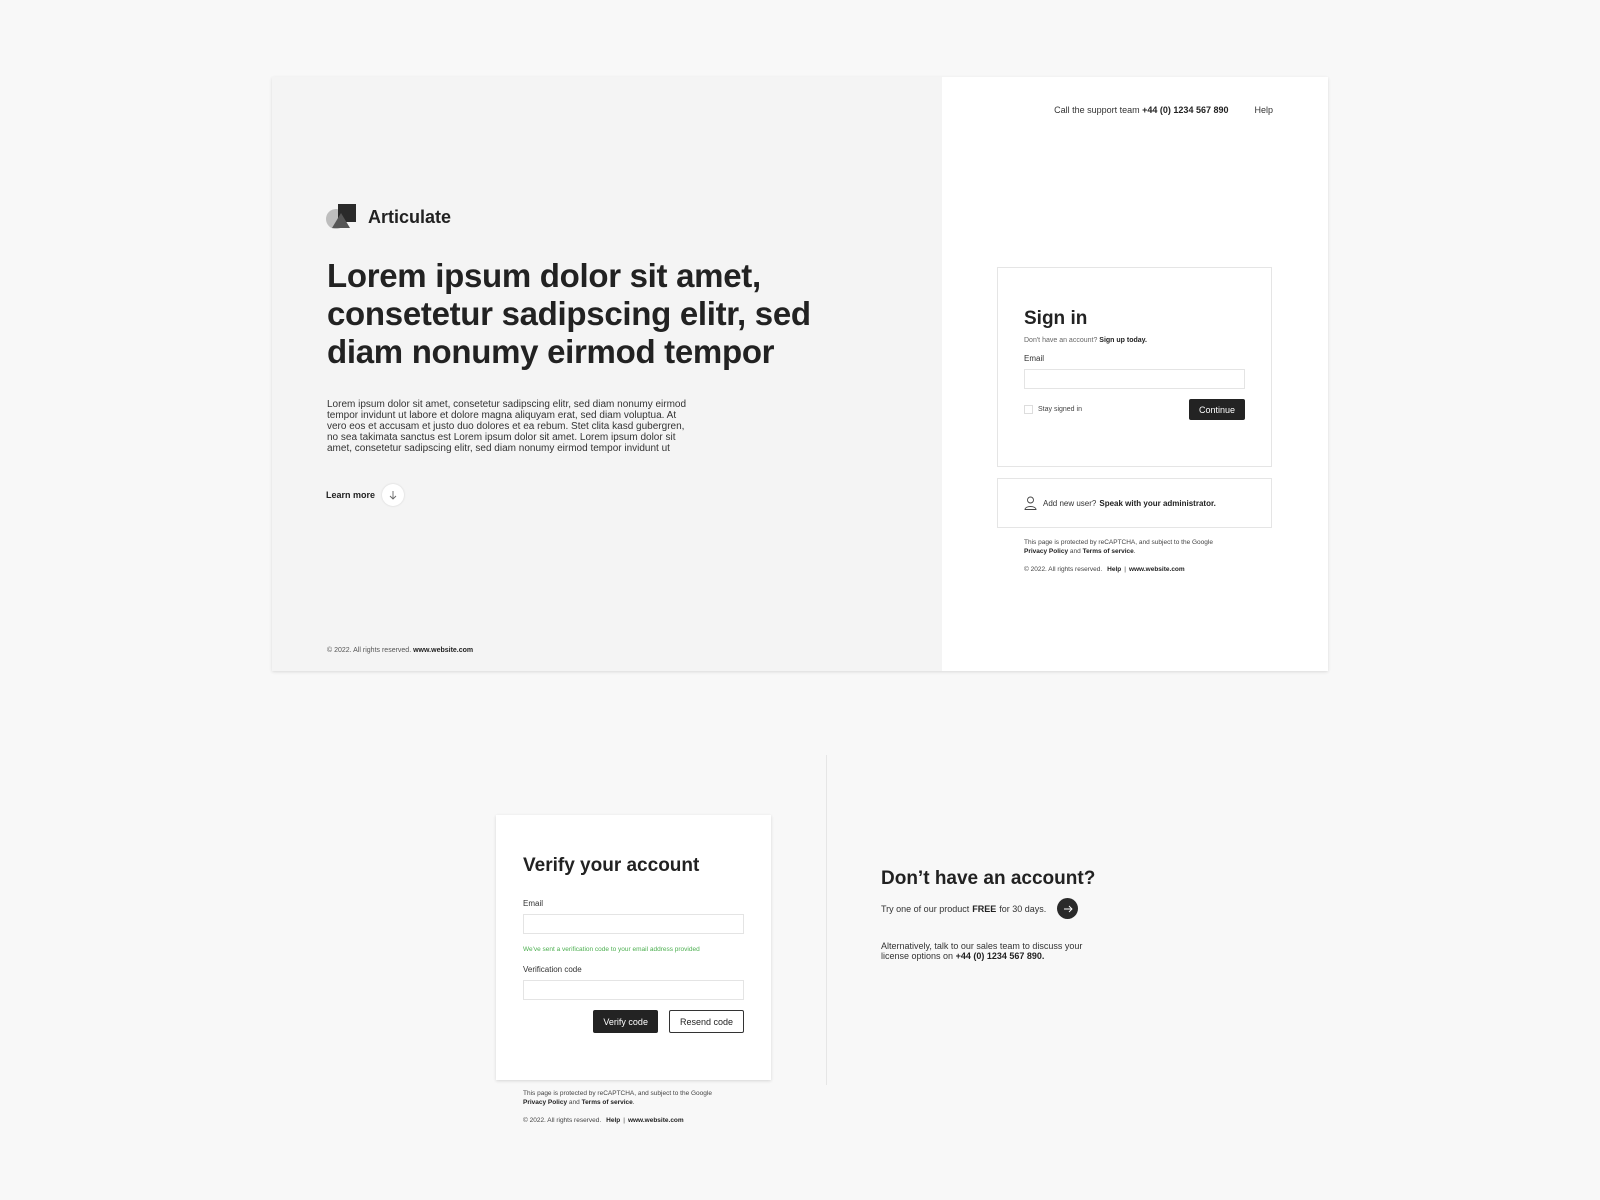 This screenshot has width=1600, height=1200. I want to click on learn-more-button: Learn more, so click(365, 495).